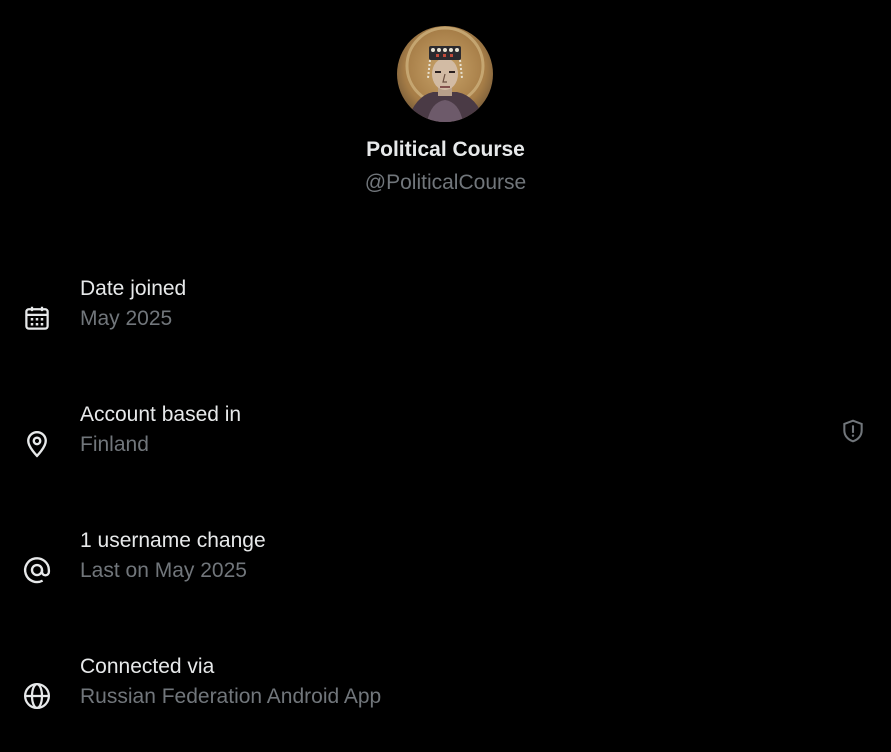  I want to click on date-joined-text: Date joined May 2025, so click(133, 304).